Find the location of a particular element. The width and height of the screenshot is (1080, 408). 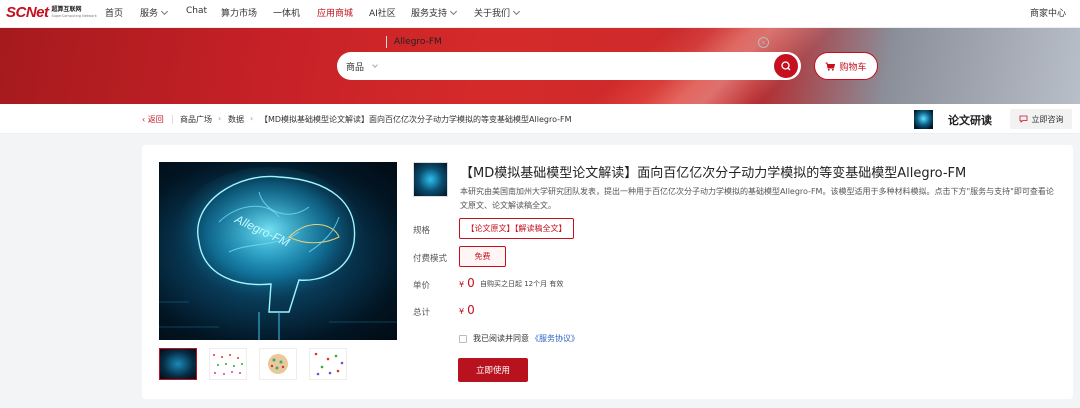

chat-bubble-icon is located at coordinates (1023, 119).